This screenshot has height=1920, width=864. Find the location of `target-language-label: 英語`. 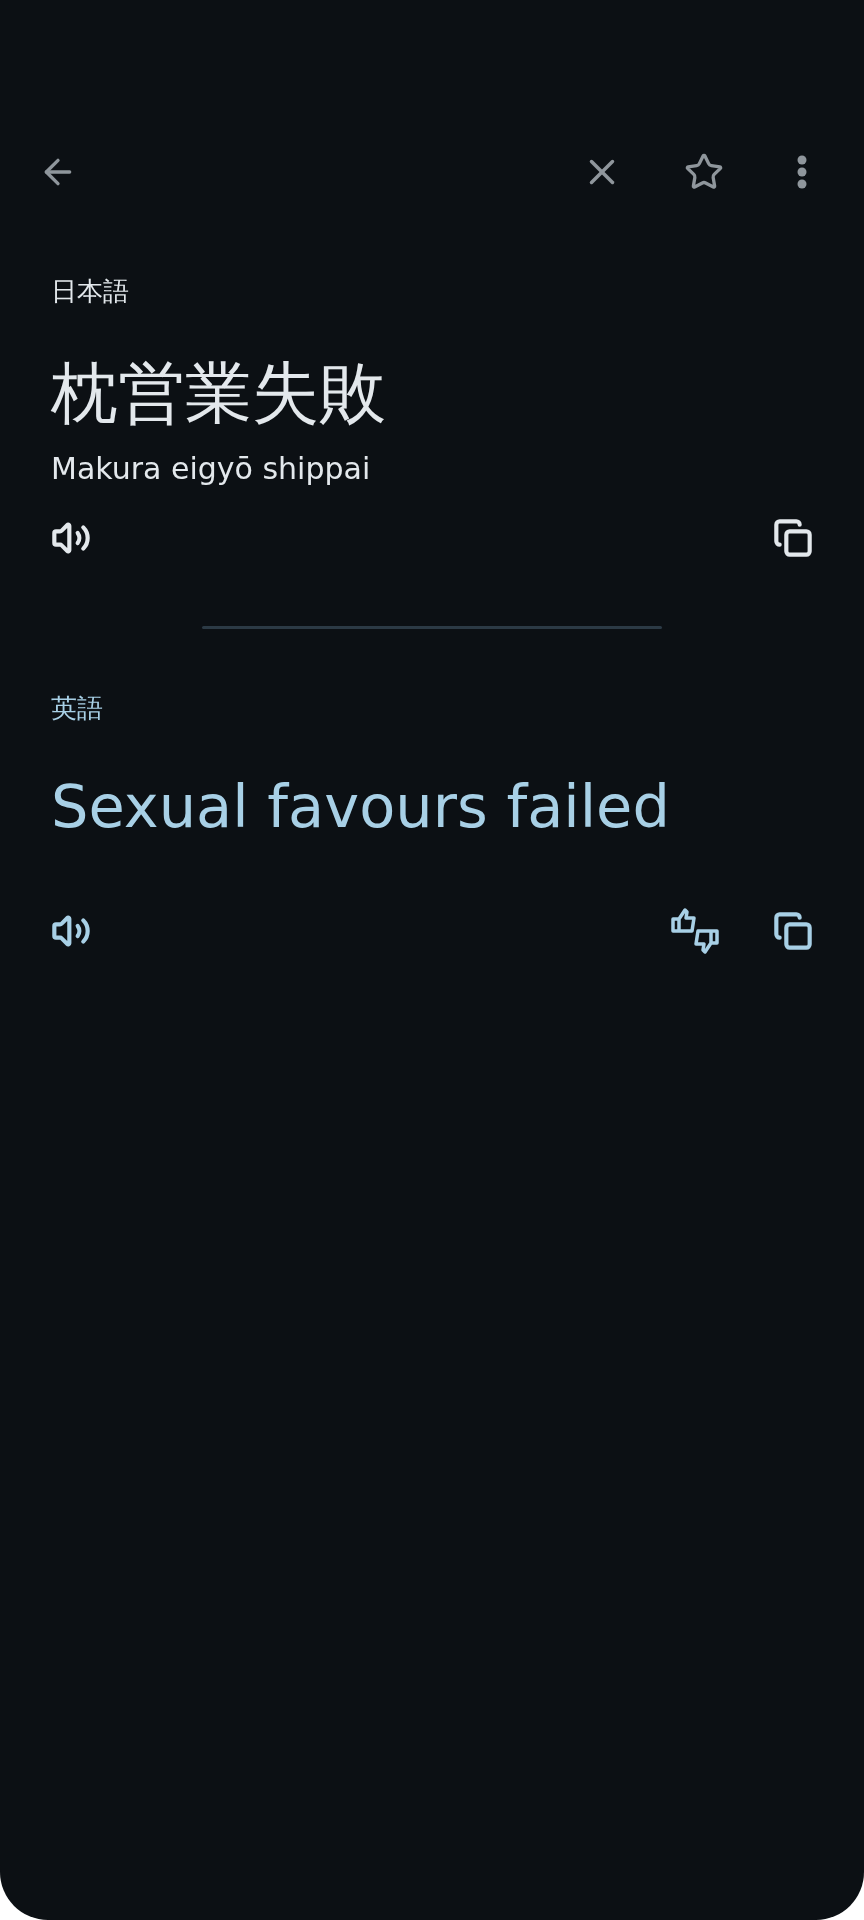

target-language-label: 英語 is located at coordinates (77, 709).